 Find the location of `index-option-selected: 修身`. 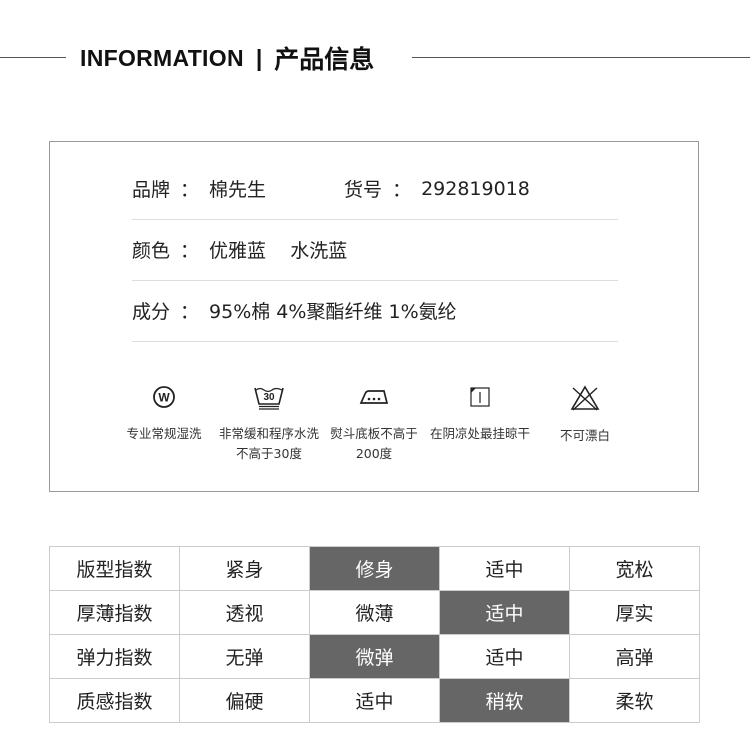

index-option-selected: 修身 is located at coordinates (374, 568).